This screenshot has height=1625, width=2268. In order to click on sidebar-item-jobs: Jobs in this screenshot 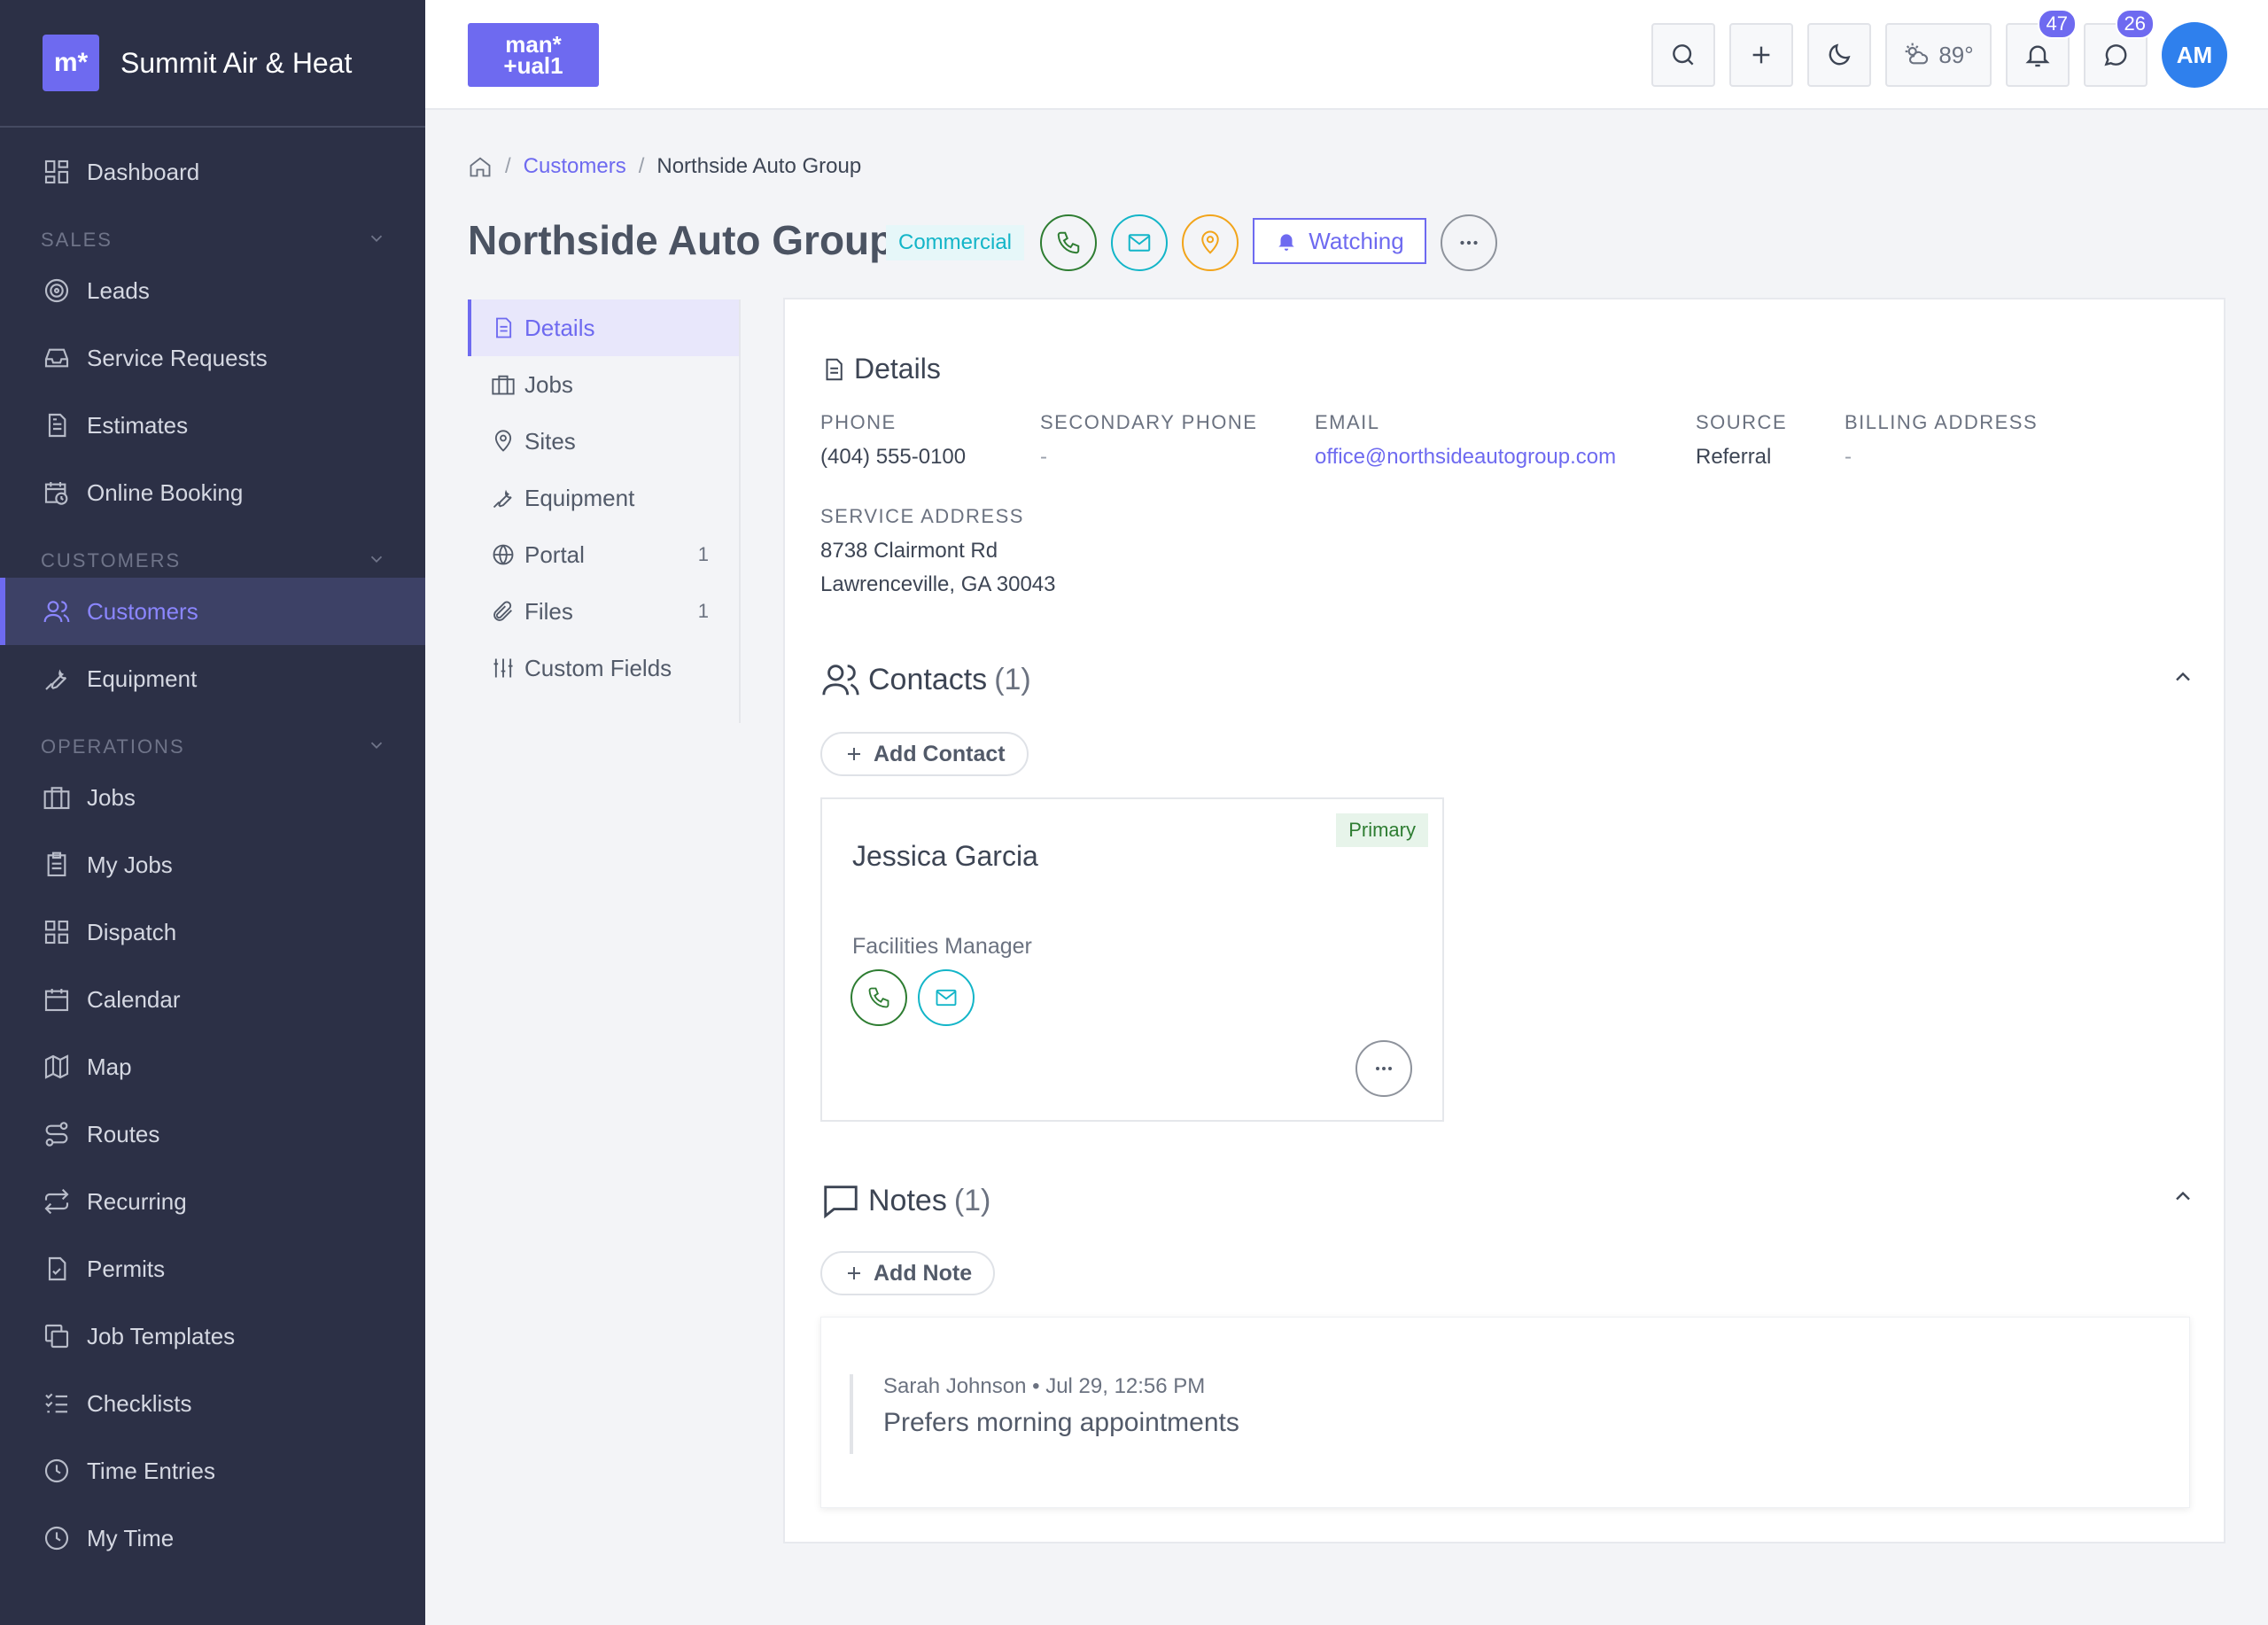, I will do `click(212, 797)`.